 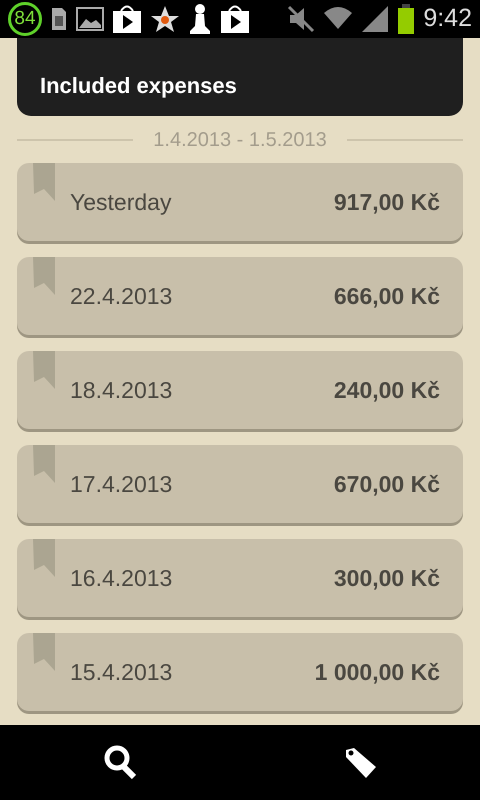 What do you see at coordinates (121, 390) in the screenshot?
I see `expense-date: 18.4.2013` at bounding box center [121, 390].